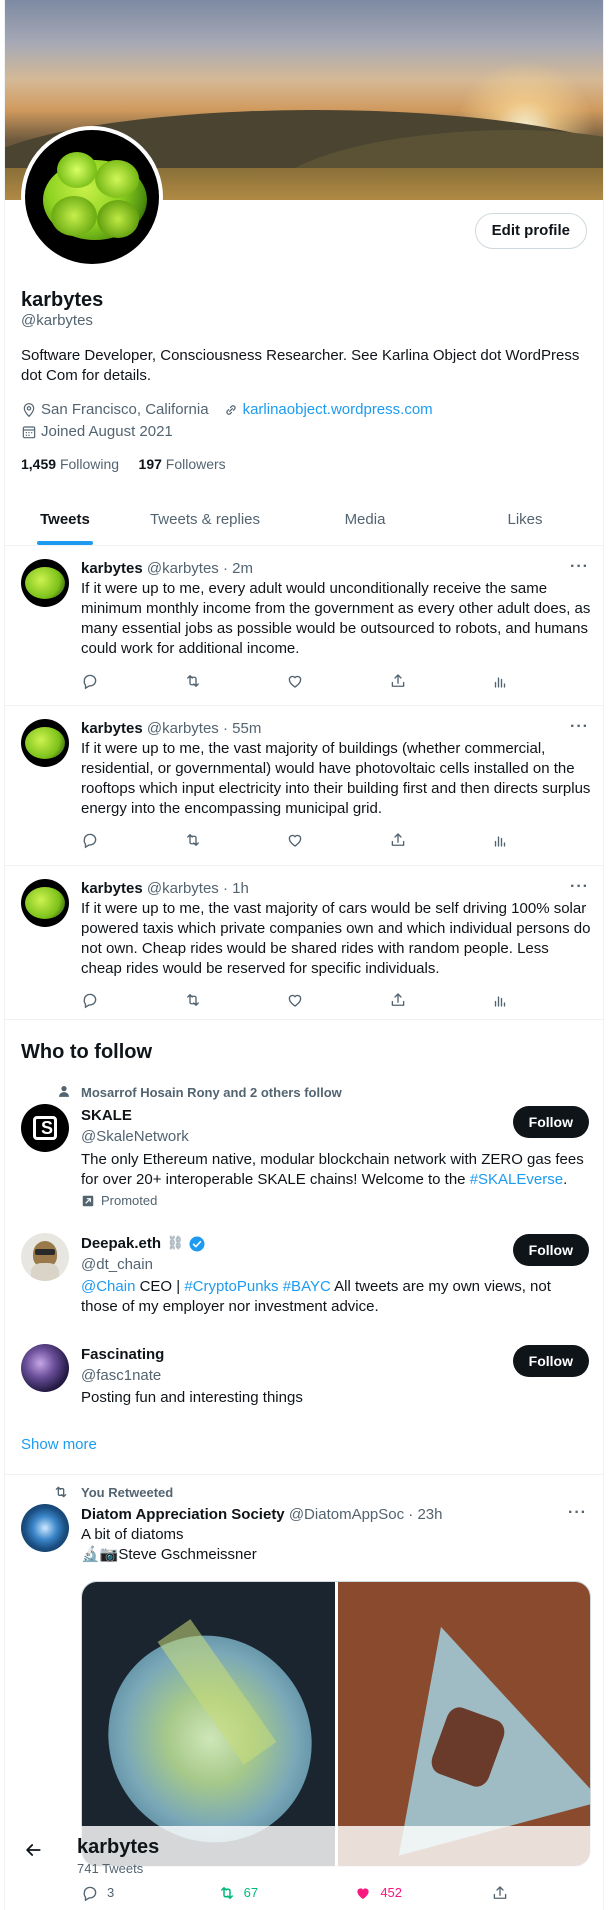  I want to click on suggestion-name: Deepak.eth ⛓, so click(143, 1243).